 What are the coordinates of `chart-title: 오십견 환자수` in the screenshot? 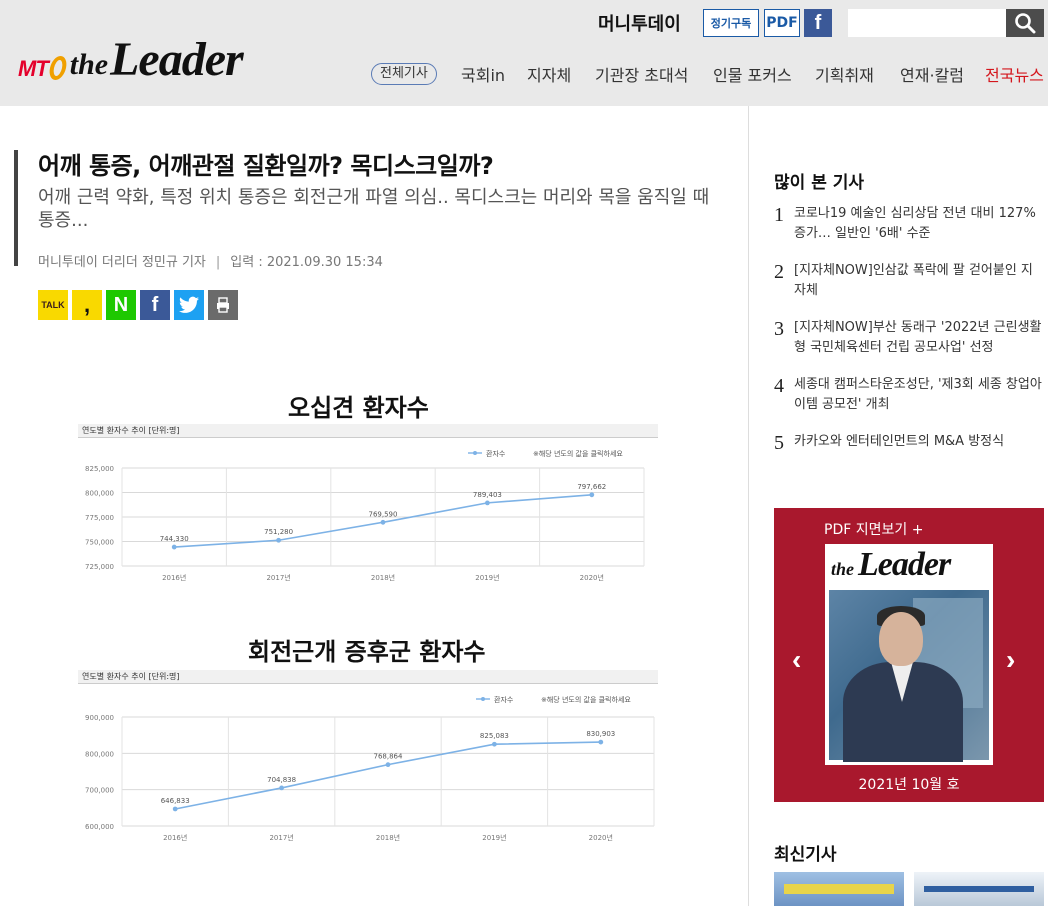 It's located at (358, 408).